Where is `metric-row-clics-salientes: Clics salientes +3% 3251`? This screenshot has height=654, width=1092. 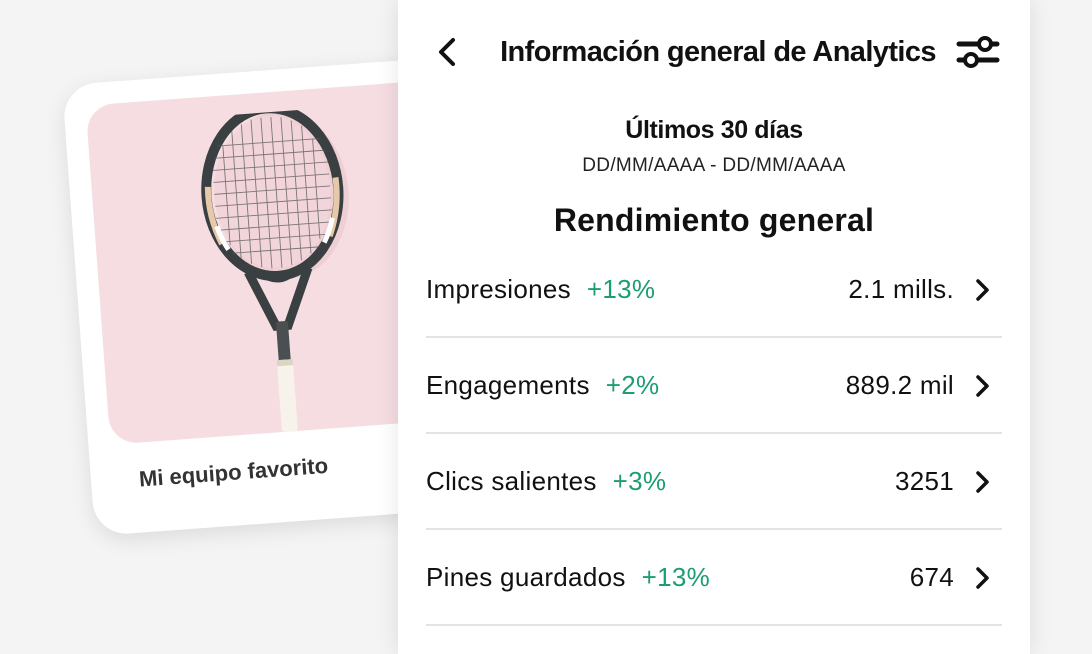 metric-row-clics-salientes: Clics salientes +3% 3251 is located at coordinates (714, 482).